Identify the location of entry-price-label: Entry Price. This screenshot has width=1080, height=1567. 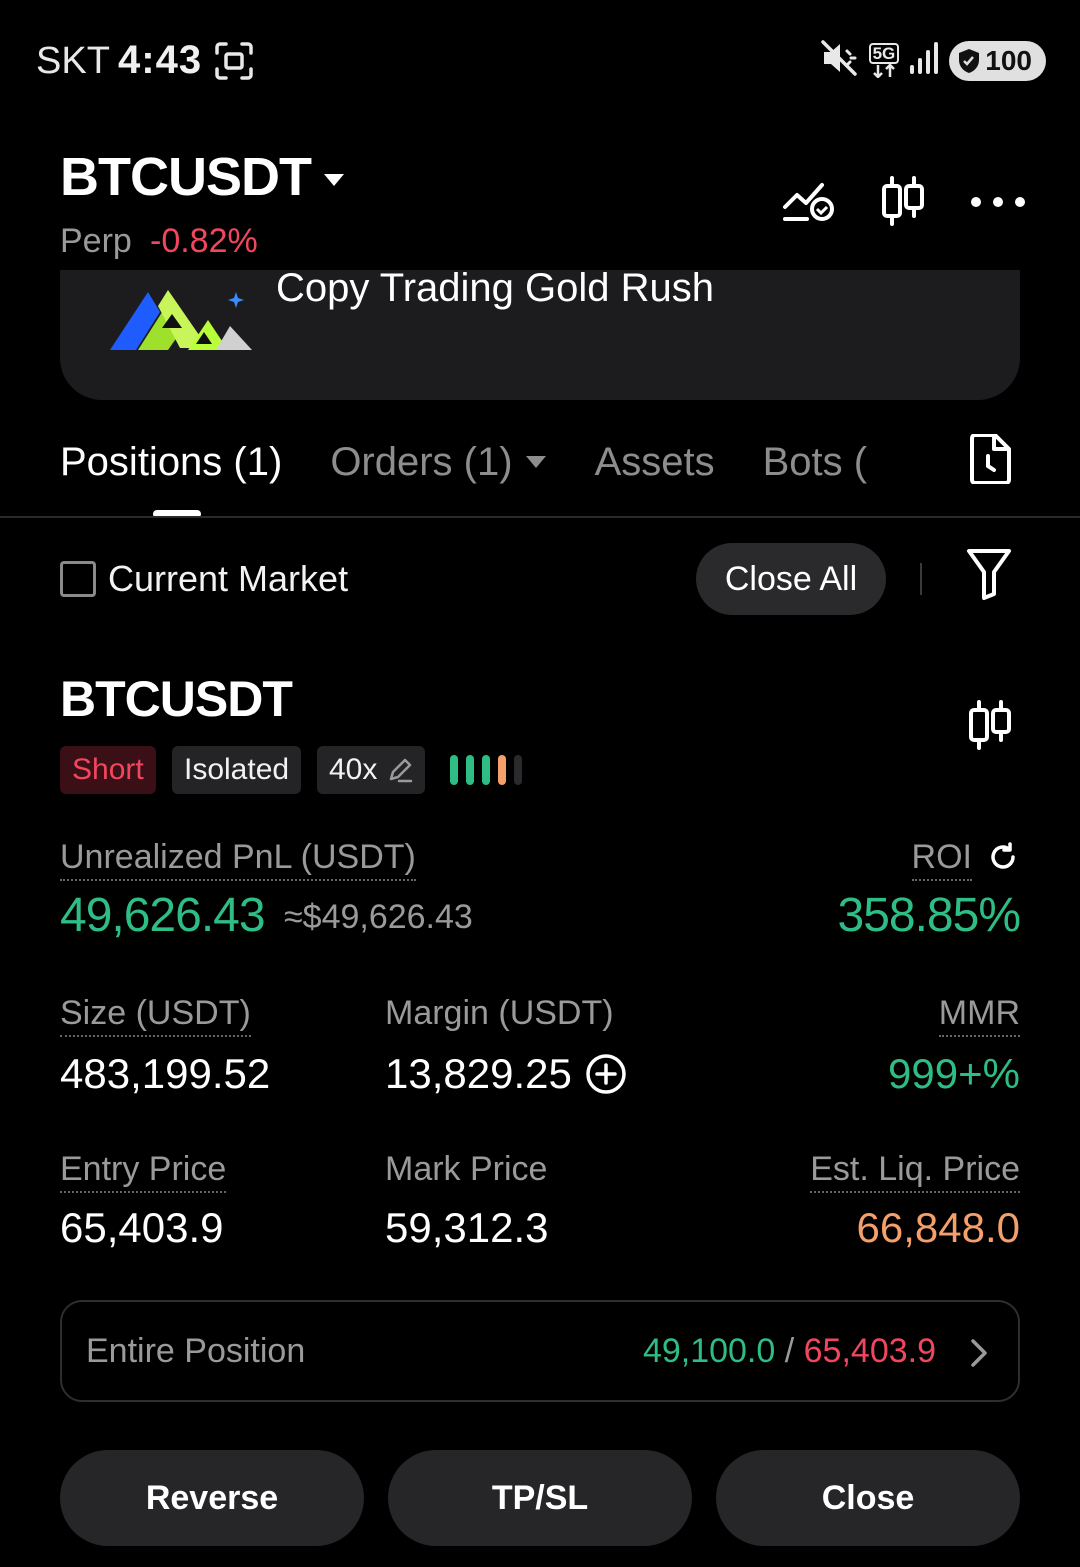
(143, 1171).